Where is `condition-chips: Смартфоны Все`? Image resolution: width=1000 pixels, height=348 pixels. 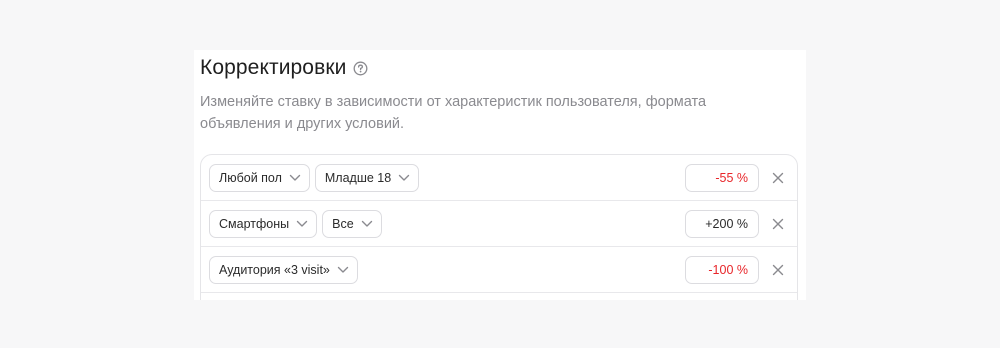
condition-chips: Смартфоны Все is located at coordinates (298, 224).